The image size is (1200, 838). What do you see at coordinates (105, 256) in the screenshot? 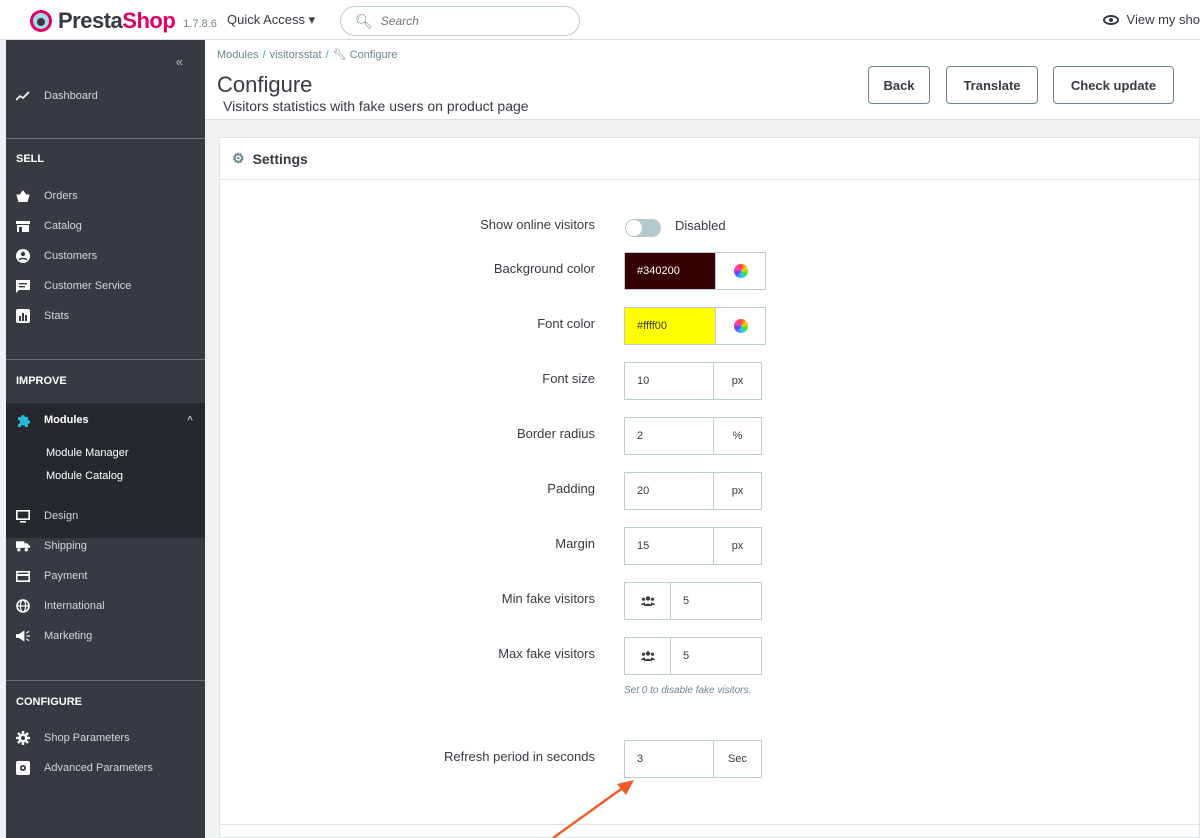
I see `sidebar-item-customers: Customers` at bounding box center [105, 256].